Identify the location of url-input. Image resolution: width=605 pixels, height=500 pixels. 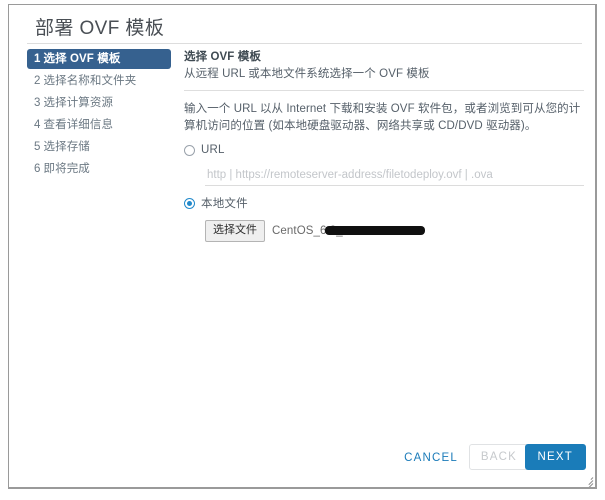
(394, 177).